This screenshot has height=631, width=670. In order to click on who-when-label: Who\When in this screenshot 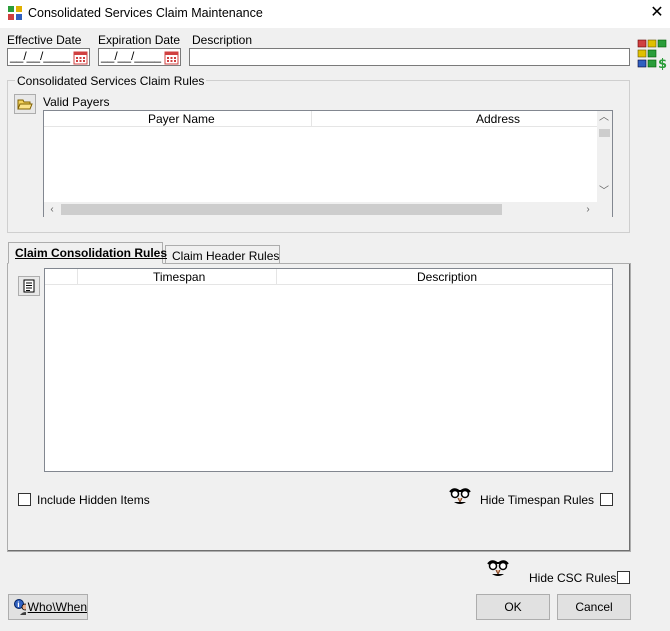, I will do `click(57, 607)`.